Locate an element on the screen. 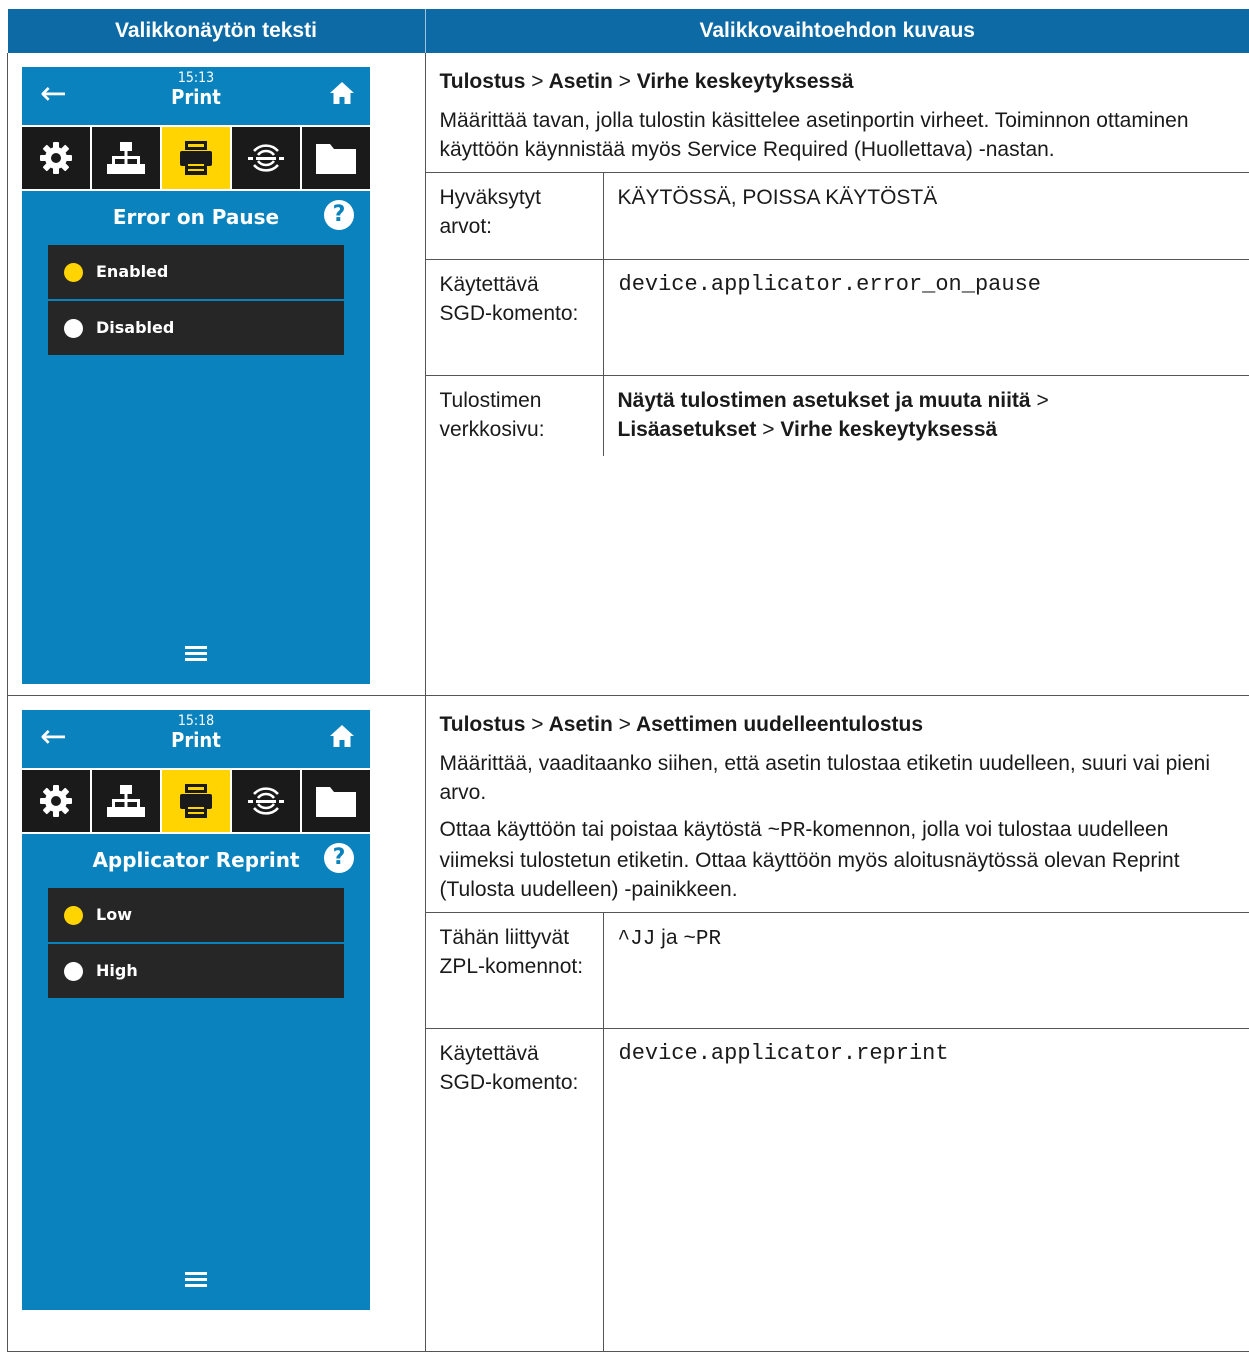 The width and height of the screenshot is (1249, 1352). path-part: Asettimen uudelleentulostus is located at coordinates (779, 724).